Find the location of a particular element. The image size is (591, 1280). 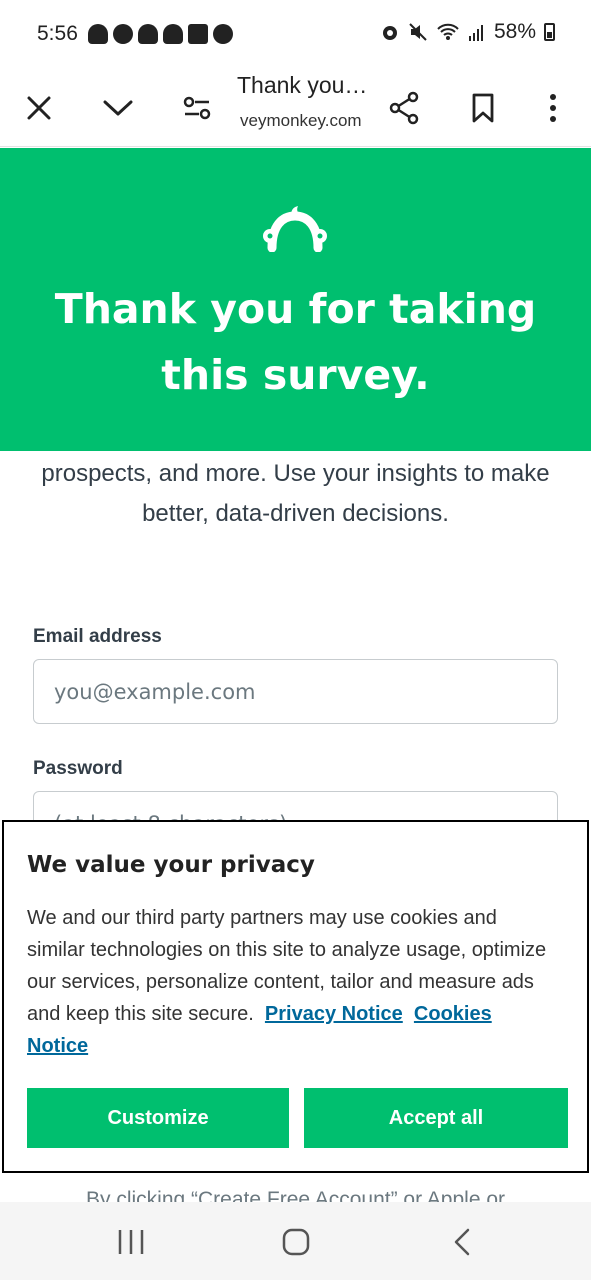

cookie-dialog-title: We value your privacy is located at coordinates (171, 865).